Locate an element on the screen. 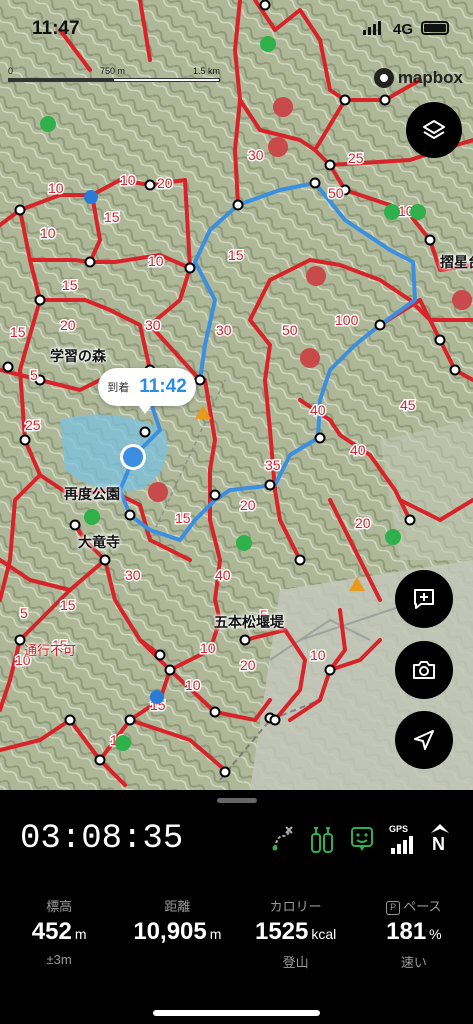  pace-badge-icon: P is located at coordinates (393, 908).